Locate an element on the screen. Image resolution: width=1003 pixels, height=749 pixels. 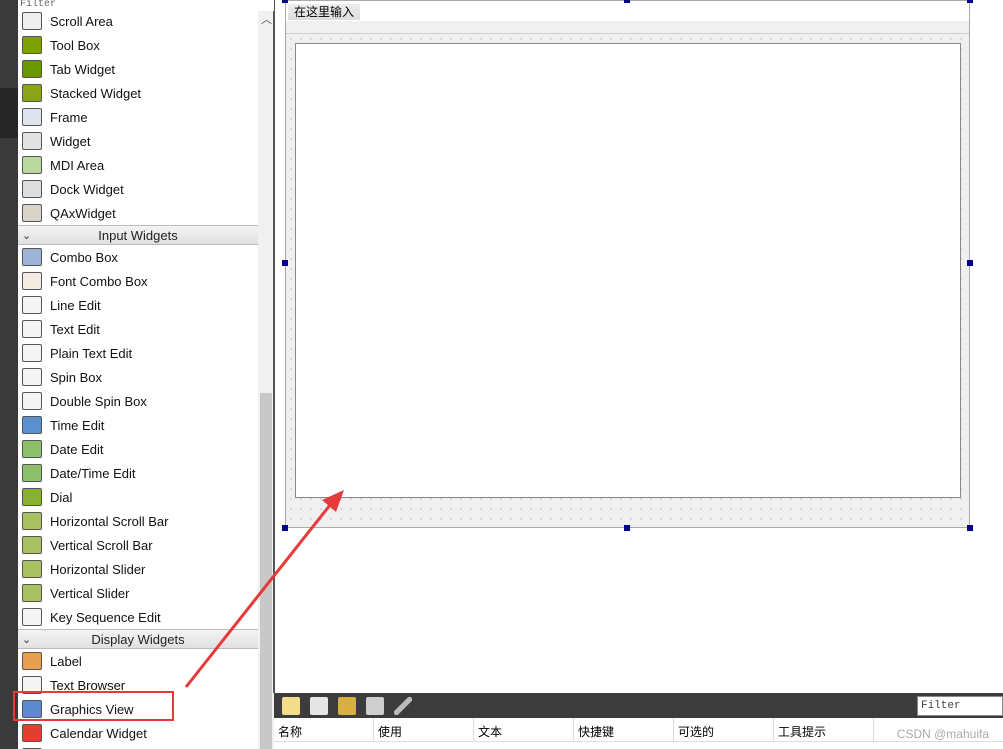
annotation-arrow is located at coordinates (264, 589).